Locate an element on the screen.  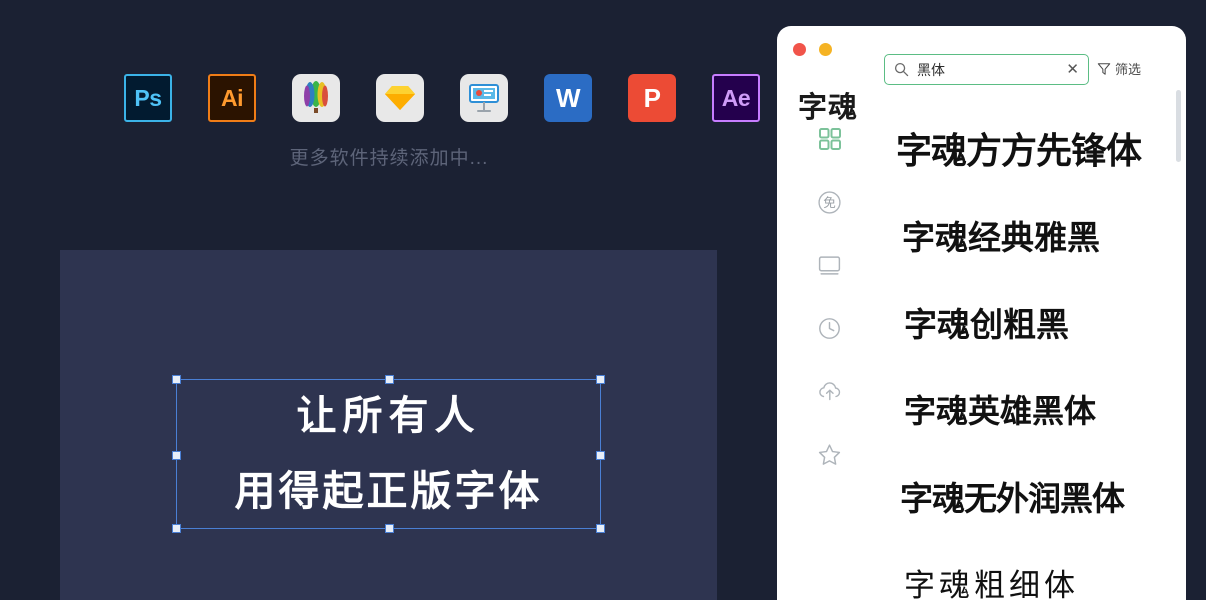
app-logo: 字魂 is located at coordinates (828, 107).